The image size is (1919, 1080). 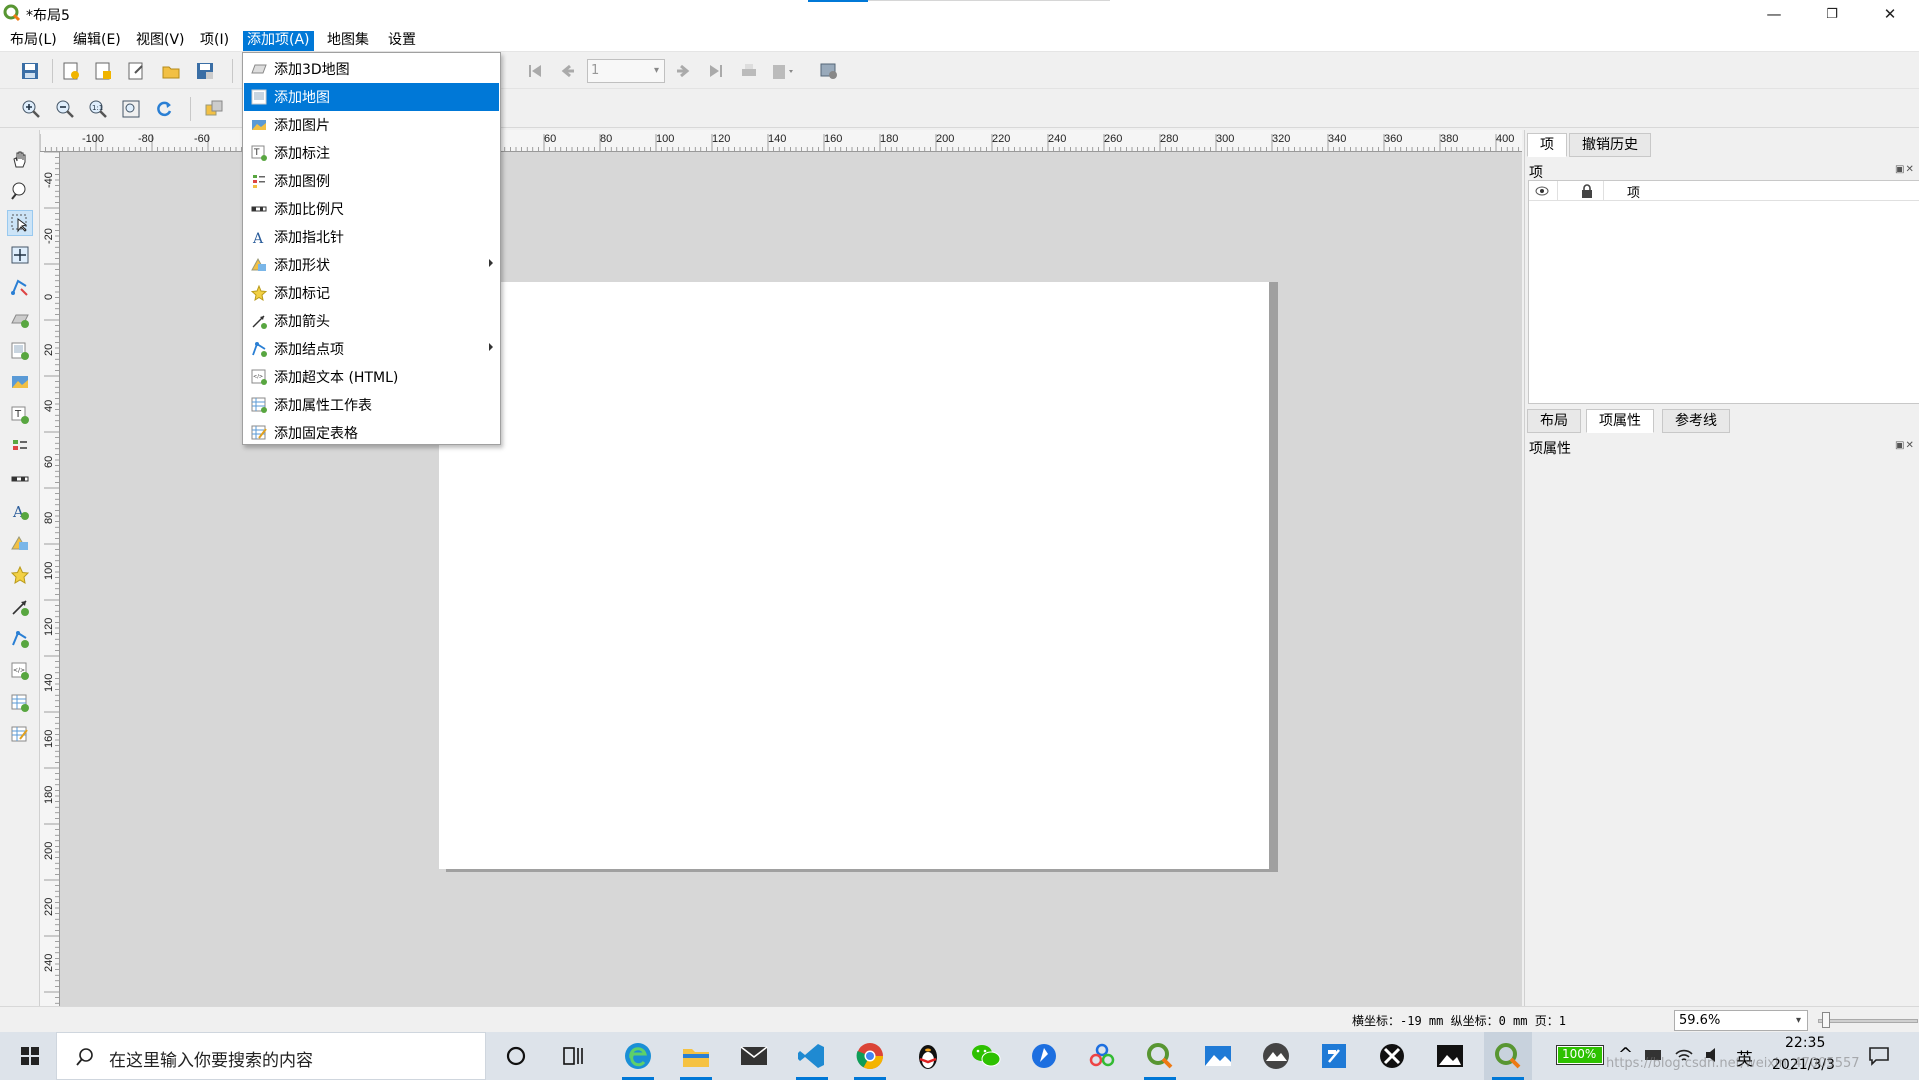 I want to click on zoom-slider-handle, so click(x=1826, y=1020).